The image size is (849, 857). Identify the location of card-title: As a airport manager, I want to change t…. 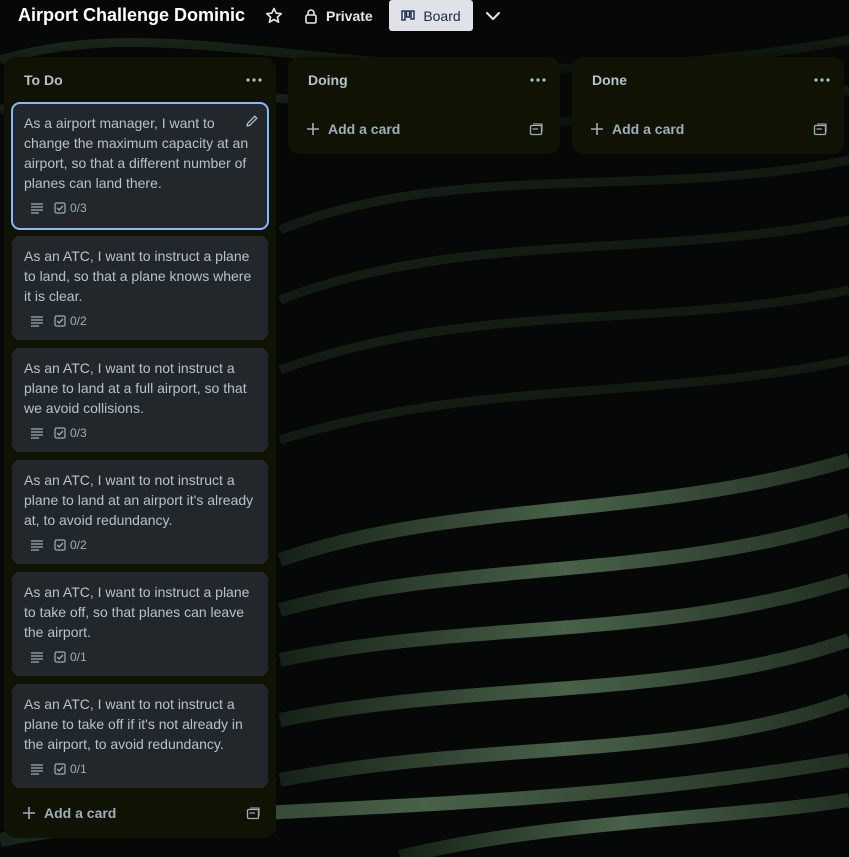
(136, 153).